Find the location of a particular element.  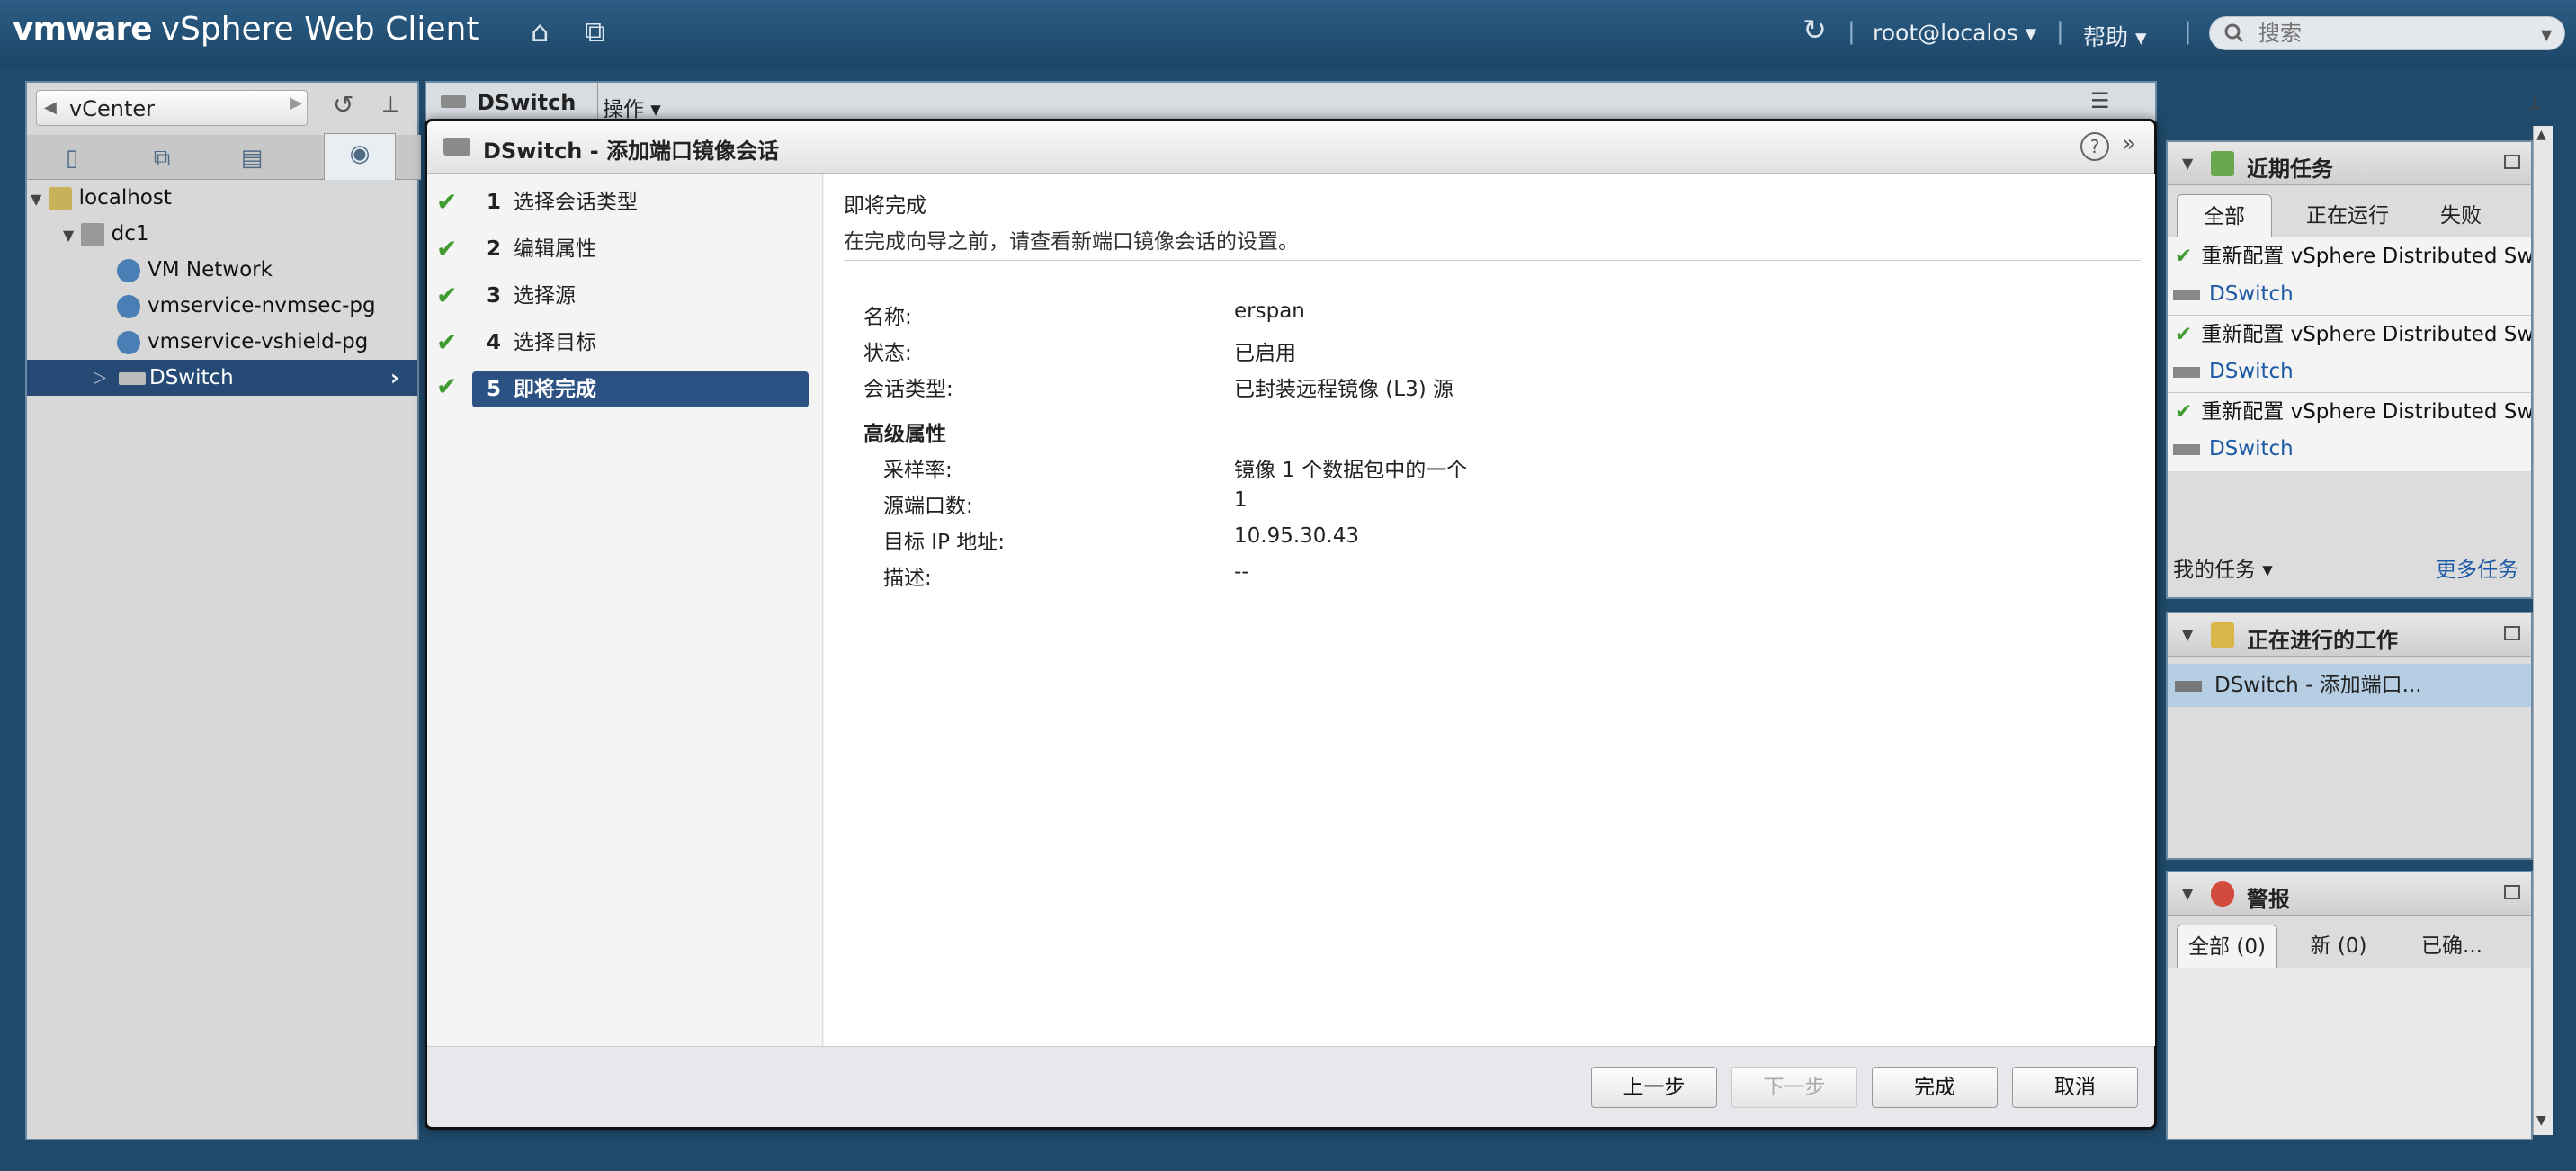

step-label: 即将完成 is located at coordinates (555, 389).